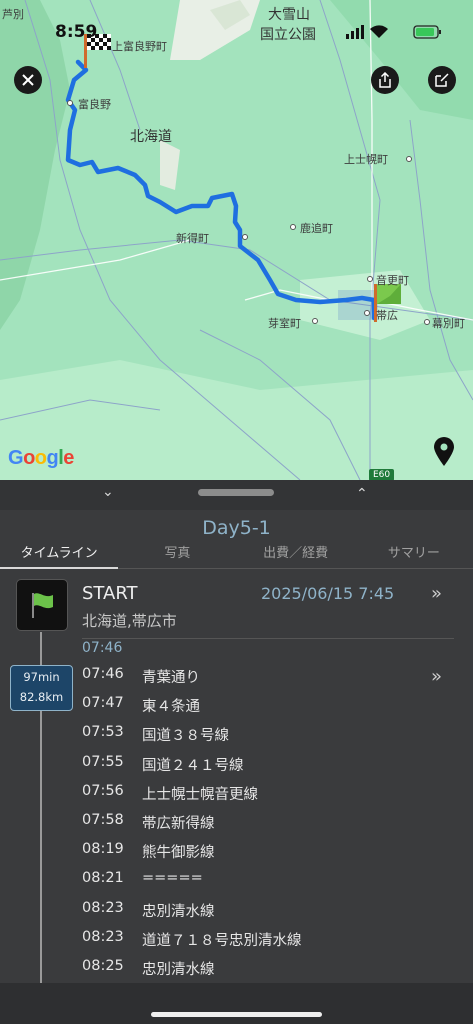  I want to click on chevron-up-icon: ⌃, so click(362, 494).